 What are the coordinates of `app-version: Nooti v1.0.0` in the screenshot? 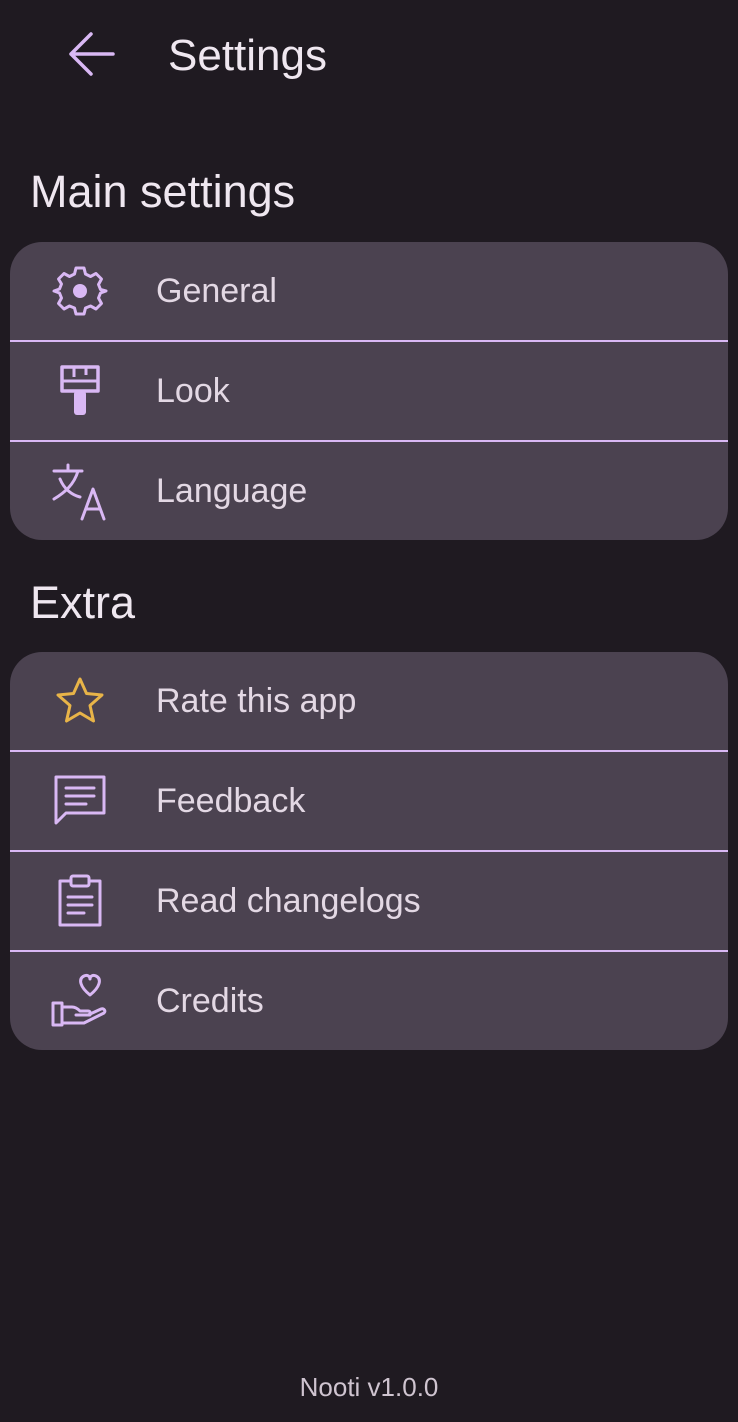 It's located at (369, 1387).